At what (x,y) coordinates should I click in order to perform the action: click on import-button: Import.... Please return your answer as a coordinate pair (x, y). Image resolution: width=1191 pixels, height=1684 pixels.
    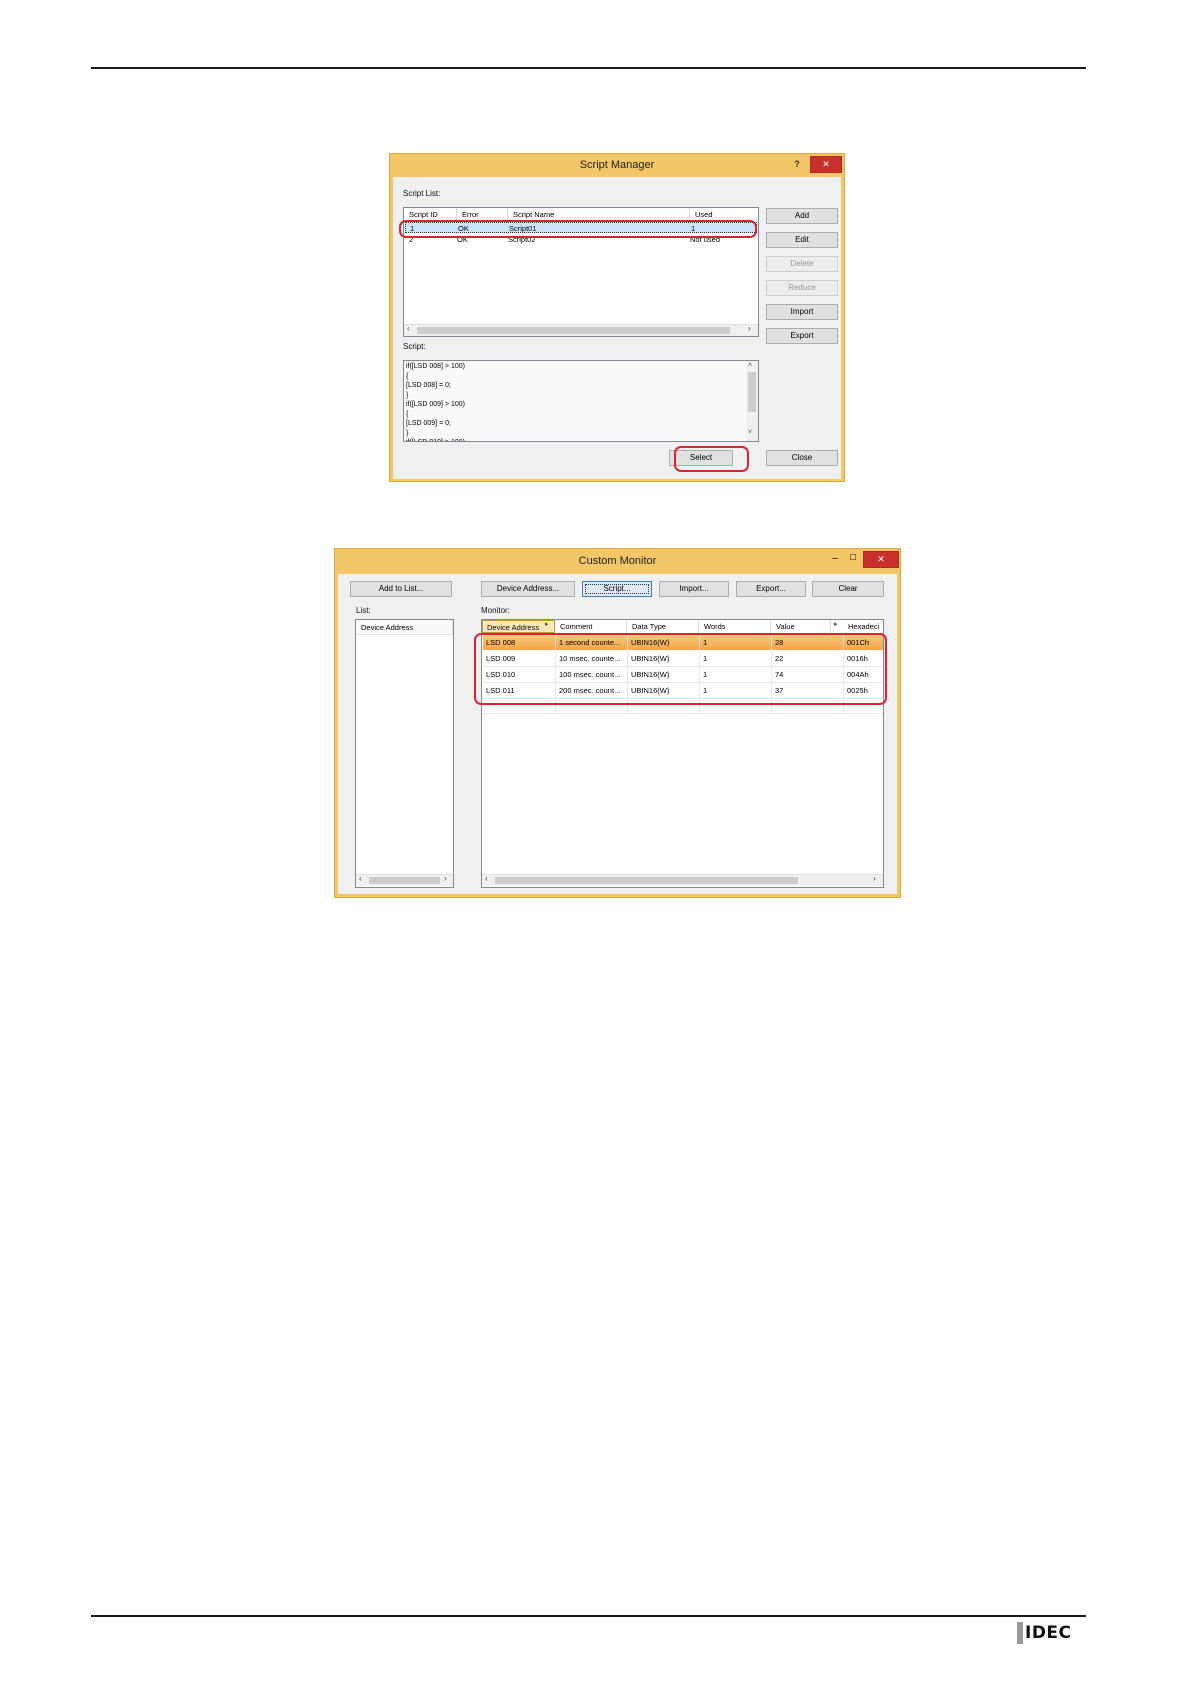
    Looking at the image, I should click on (694, 589).